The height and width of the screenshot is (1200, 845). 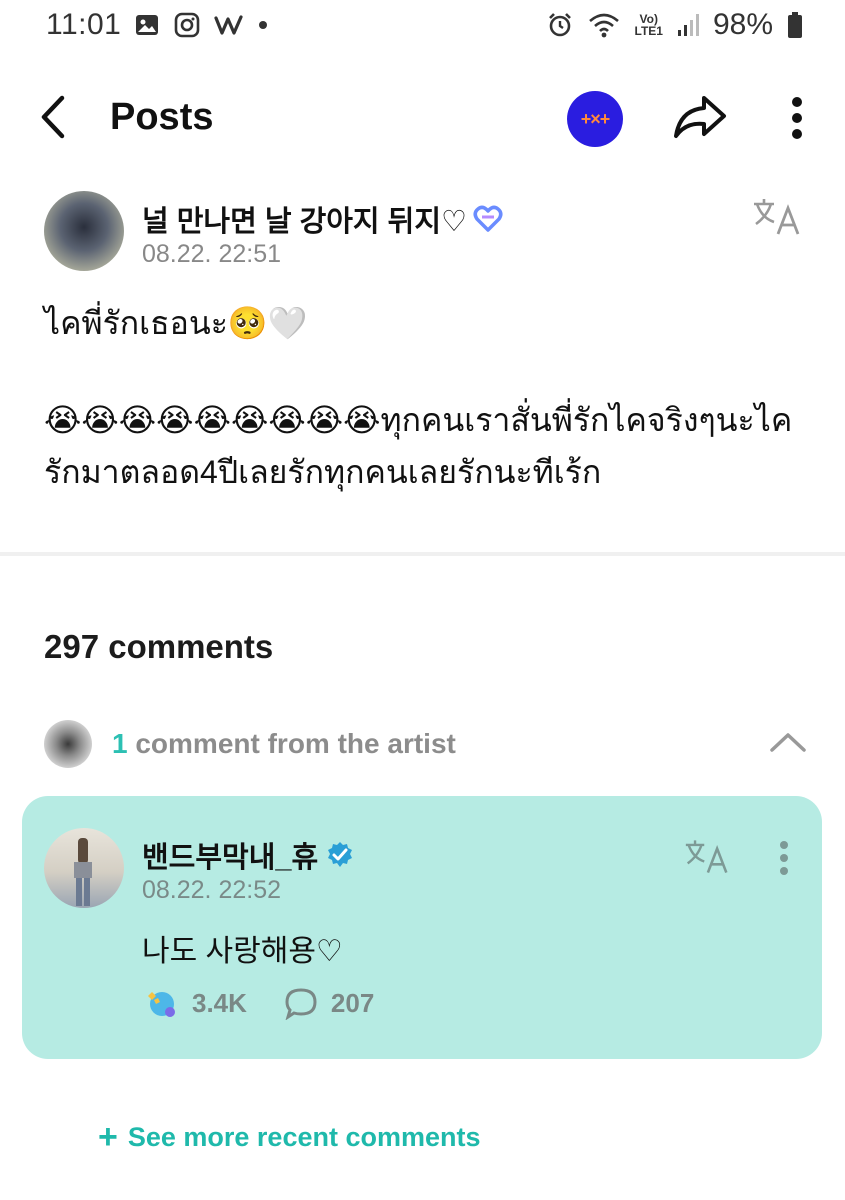 What do you see at coordinates (291, 743) in the screenshot?
I see `artist-comment-label: comment from the artist` at bounding box center [291, 743].